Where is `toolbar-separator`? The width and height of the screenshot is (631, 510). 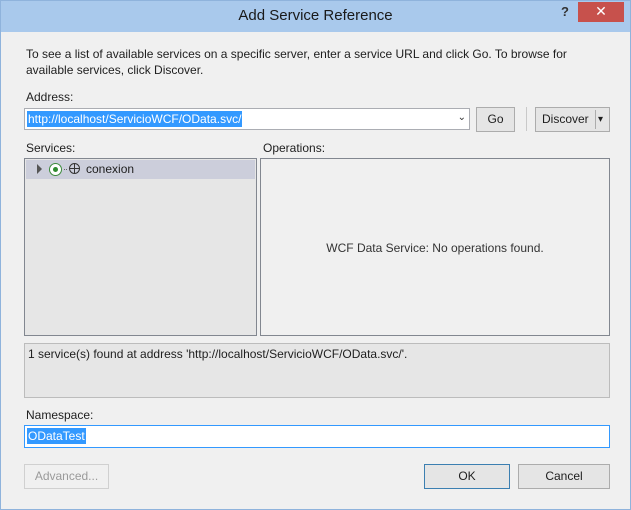
toolbar-separator is located at coordinates (526, 119).